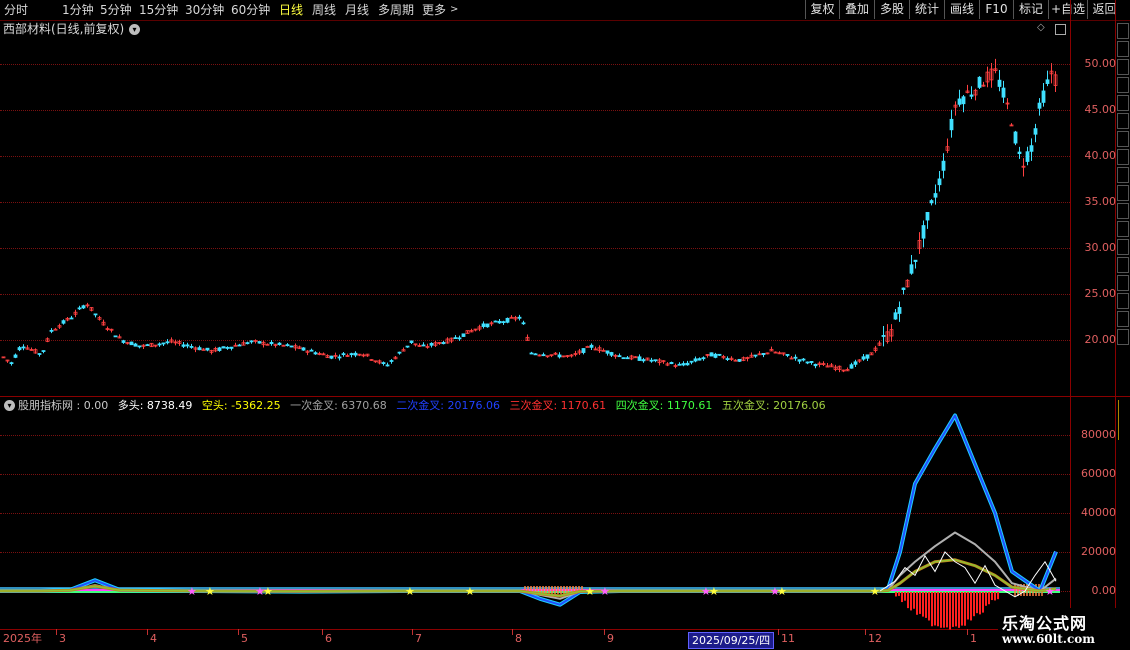 The height and width of the screenshot is (650, 1130). I want to click on x-tick: 3, so click(62, 638).